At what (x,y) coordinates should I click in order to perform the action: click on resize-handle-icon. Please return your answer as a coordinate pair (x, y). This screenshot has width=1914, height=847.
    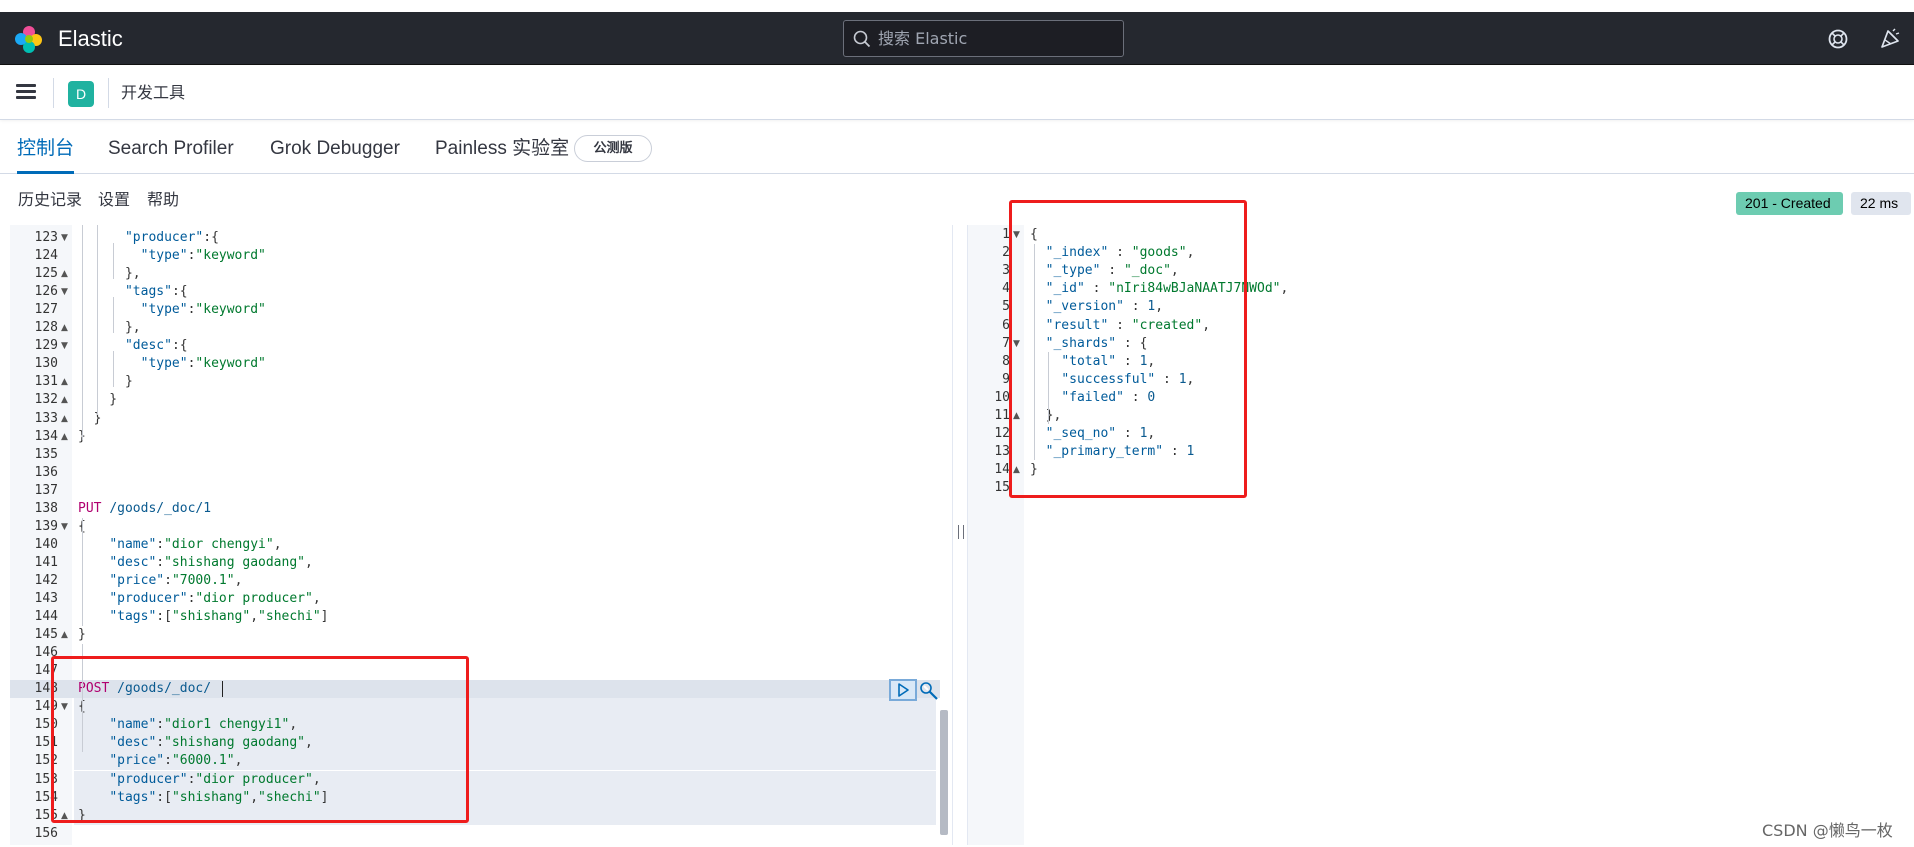
    Looking at the image, I should click on (961, 532).